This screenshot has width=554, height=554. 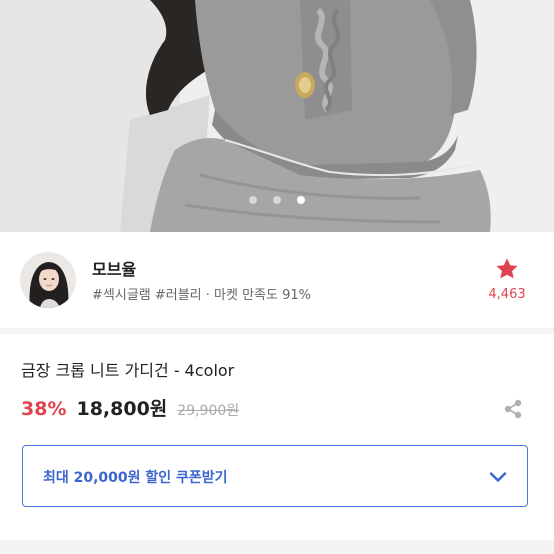 I want to click on section-divider, so click(x=277, y=331).